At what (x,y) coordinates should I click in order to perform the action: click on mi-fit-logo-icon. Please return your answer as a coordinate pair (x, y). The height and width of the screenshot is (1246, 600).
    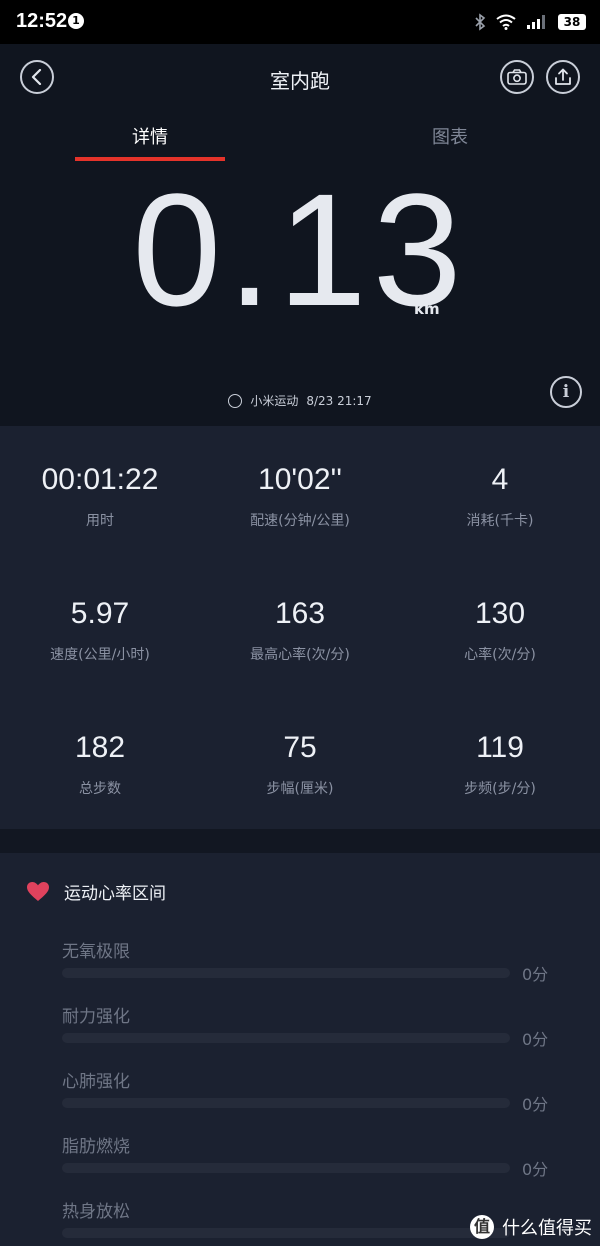
    Looking at the image, I should click on (235, 400).